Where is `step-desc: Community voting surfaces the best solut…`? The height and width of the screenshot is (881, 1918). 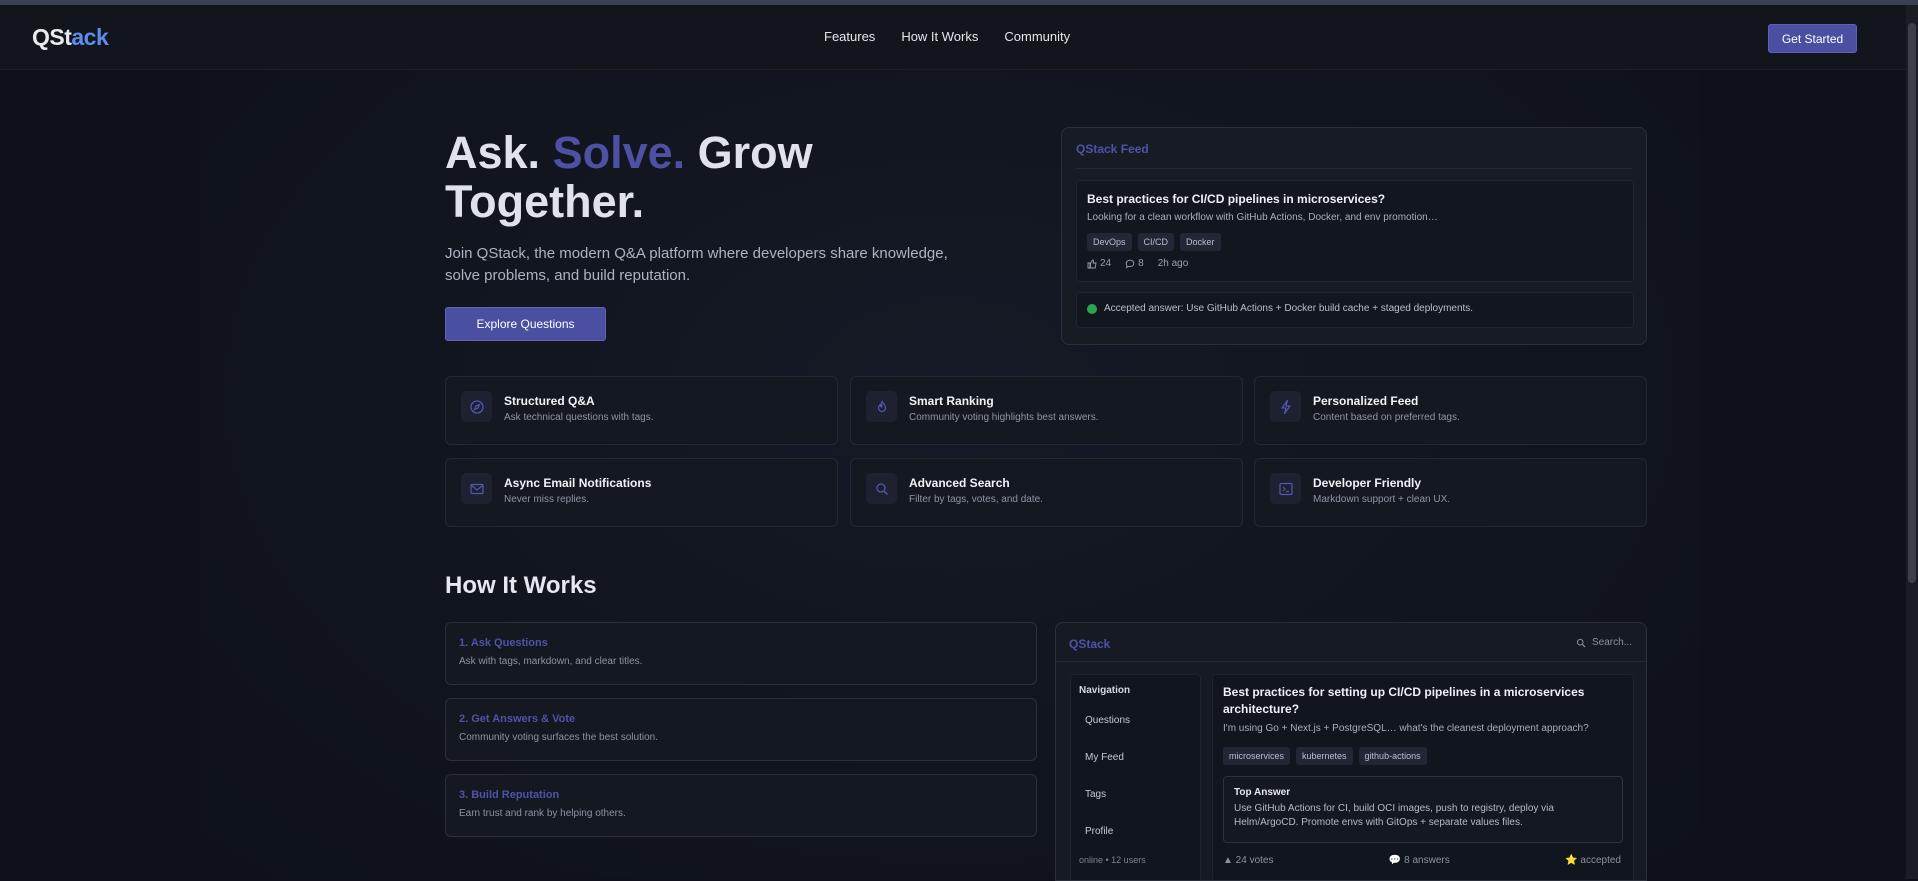
step-desc: Community voting surfaces the best solut… is located at coordinates (558, 737).